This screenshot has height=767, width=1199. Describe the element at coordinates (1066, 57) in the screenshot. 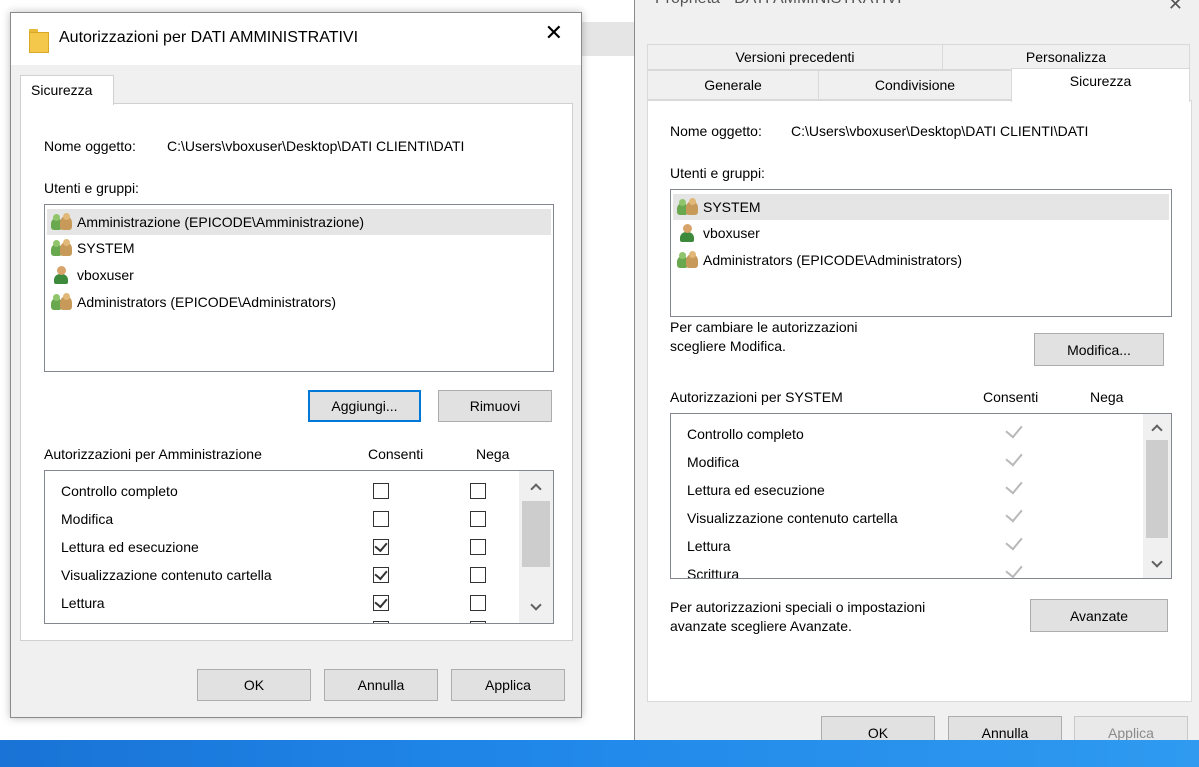

I see `tab-customize: Personalizza` at that location.